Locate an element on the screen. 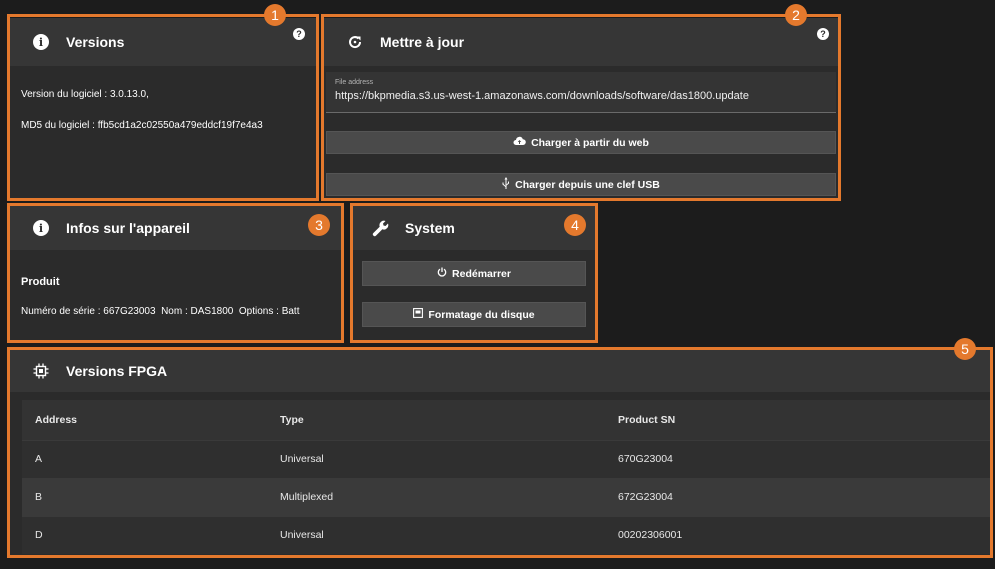 The image size is (995, 569). wrench-icon is located at coordinates (380, 228).